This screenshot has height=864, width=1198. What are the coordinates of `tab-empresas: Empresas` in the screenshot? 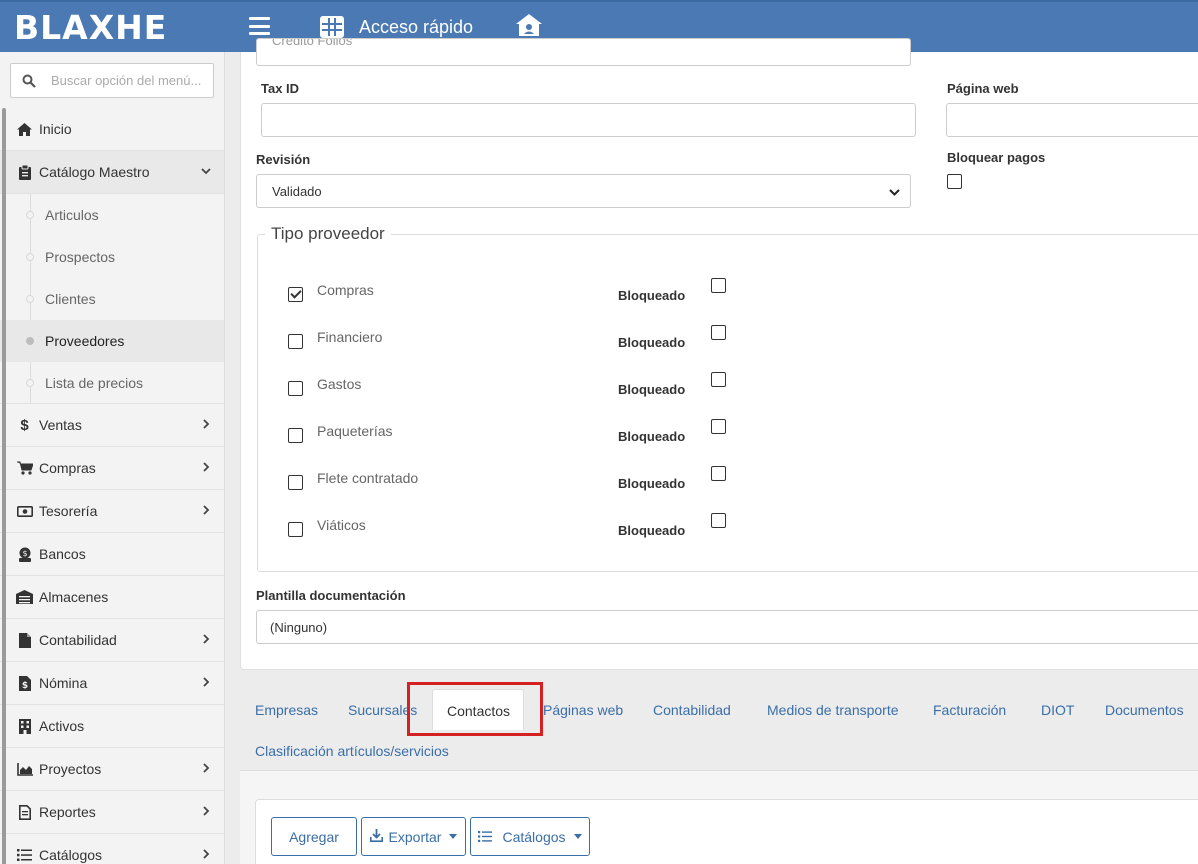 It's located at (286, 710).